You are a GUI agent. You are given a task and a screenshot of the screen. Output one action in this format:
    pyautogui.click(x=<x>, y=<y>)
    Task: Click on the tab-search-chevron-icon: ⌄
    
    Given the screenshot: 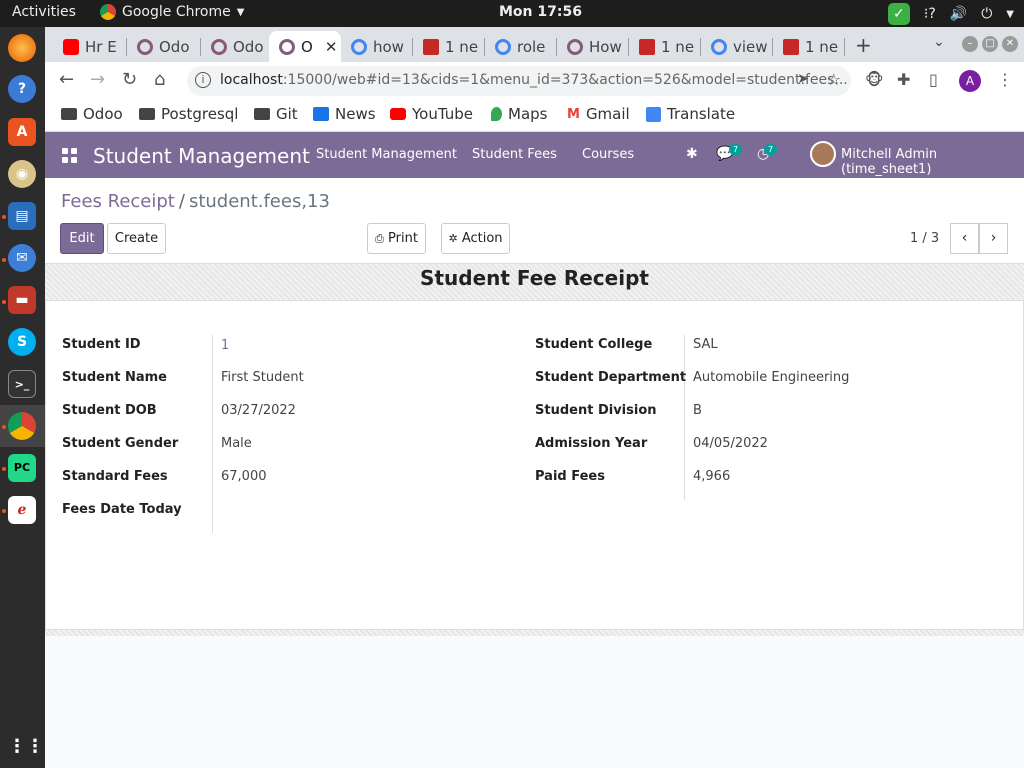 What is the action you would take?
    pyautogui.click(x=939, y=42)
    